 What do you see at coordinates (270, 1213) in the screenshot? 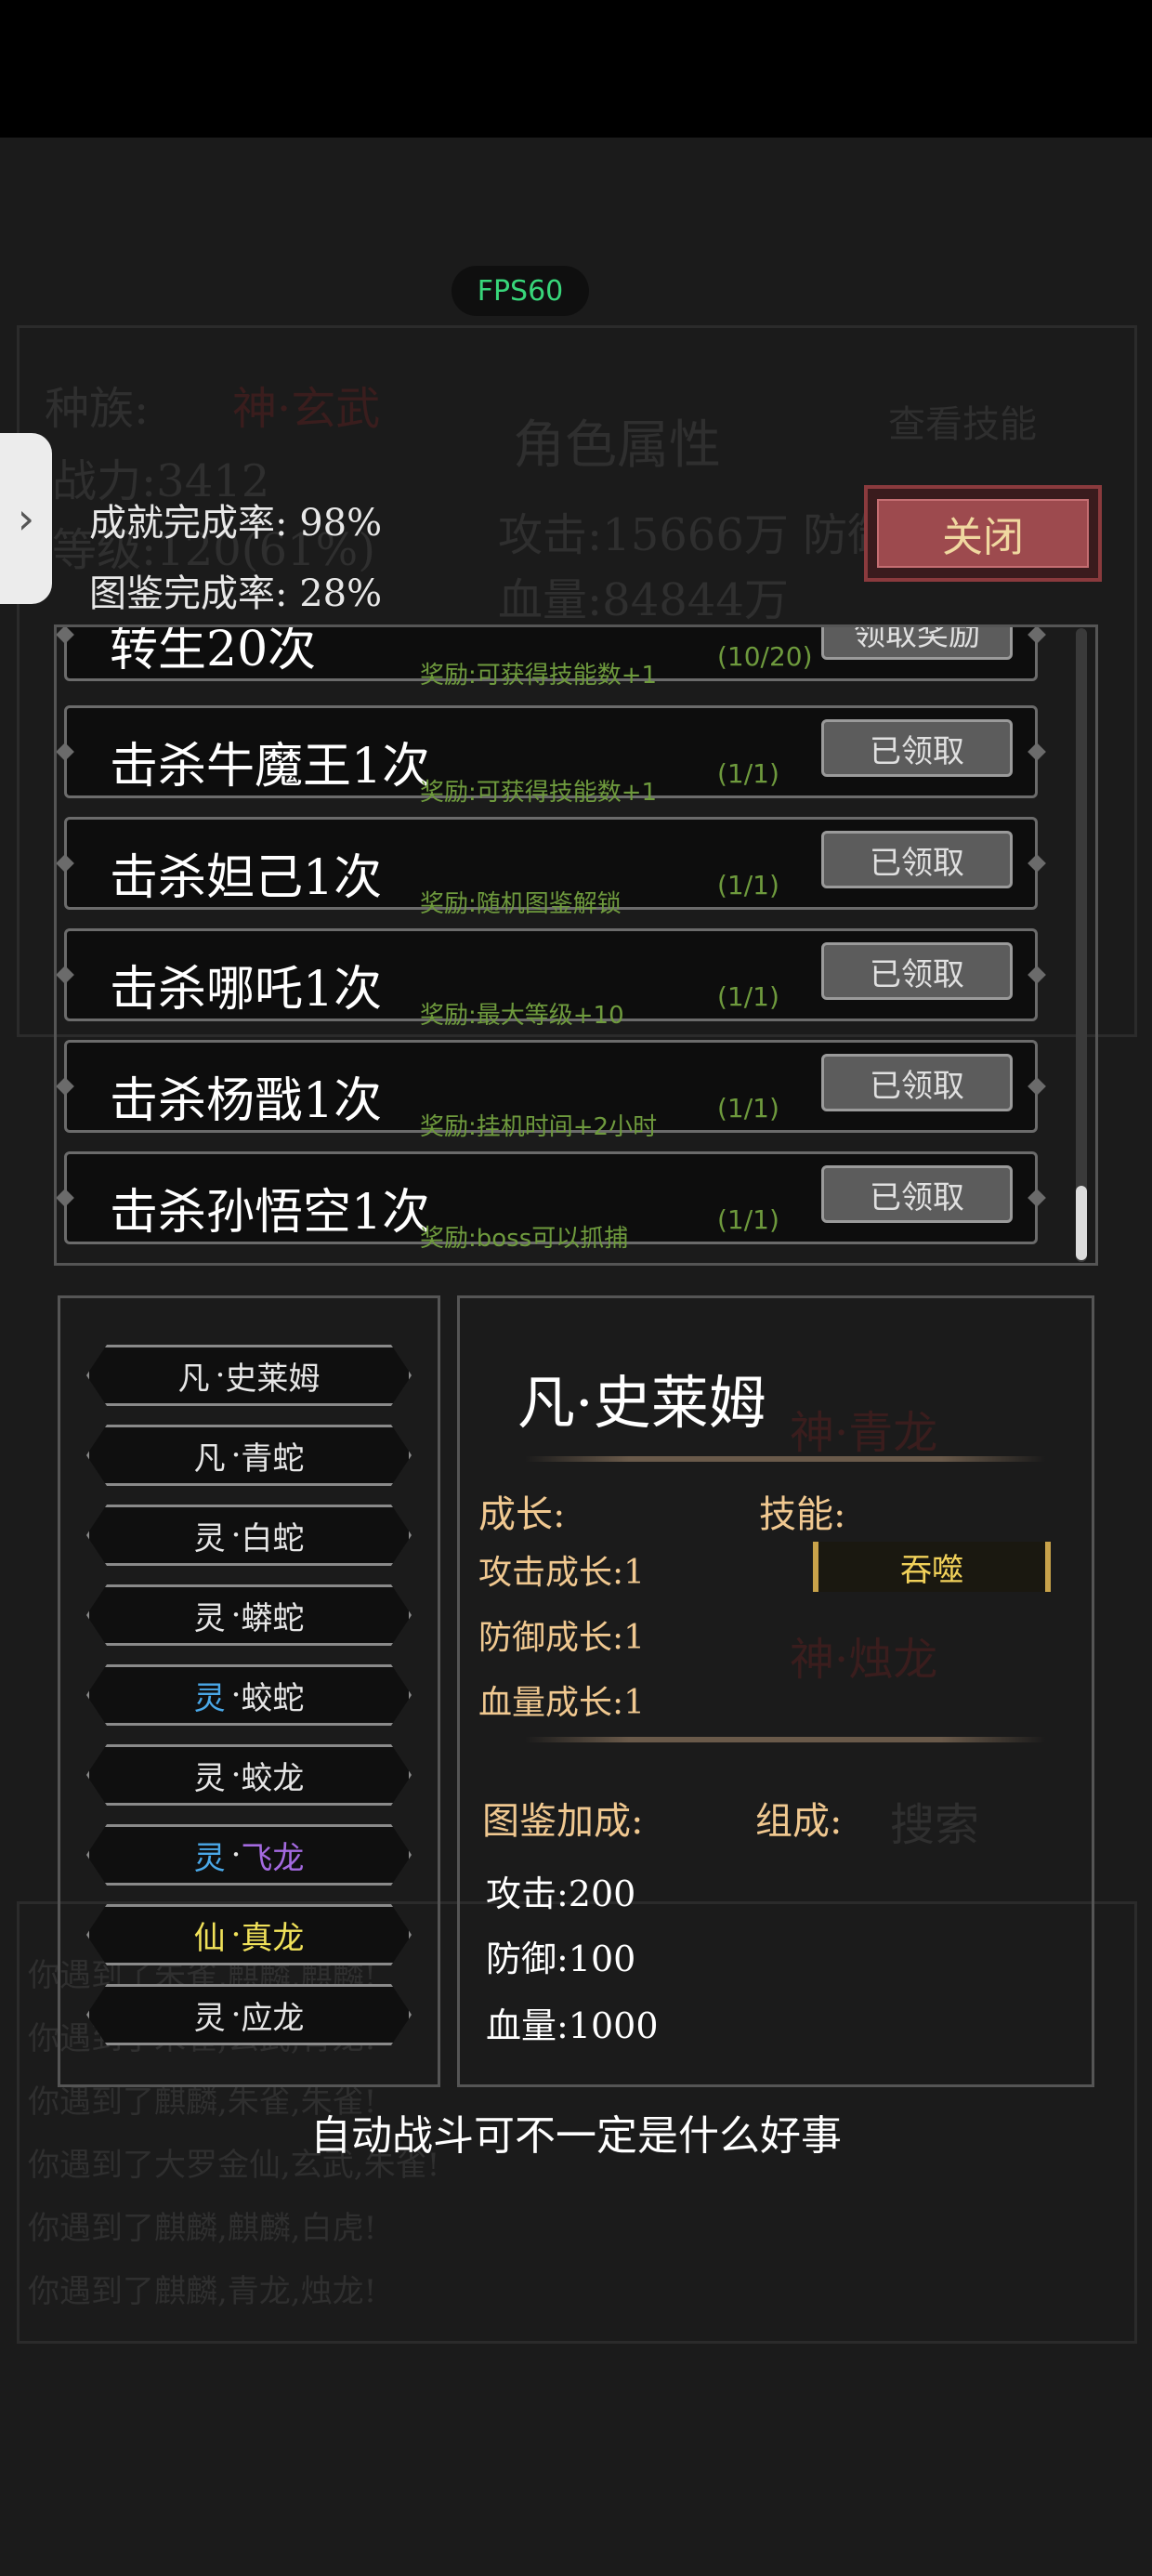
I see `achievement-title: 击杀孙悟空1次` at bounding box center [270, 1213].